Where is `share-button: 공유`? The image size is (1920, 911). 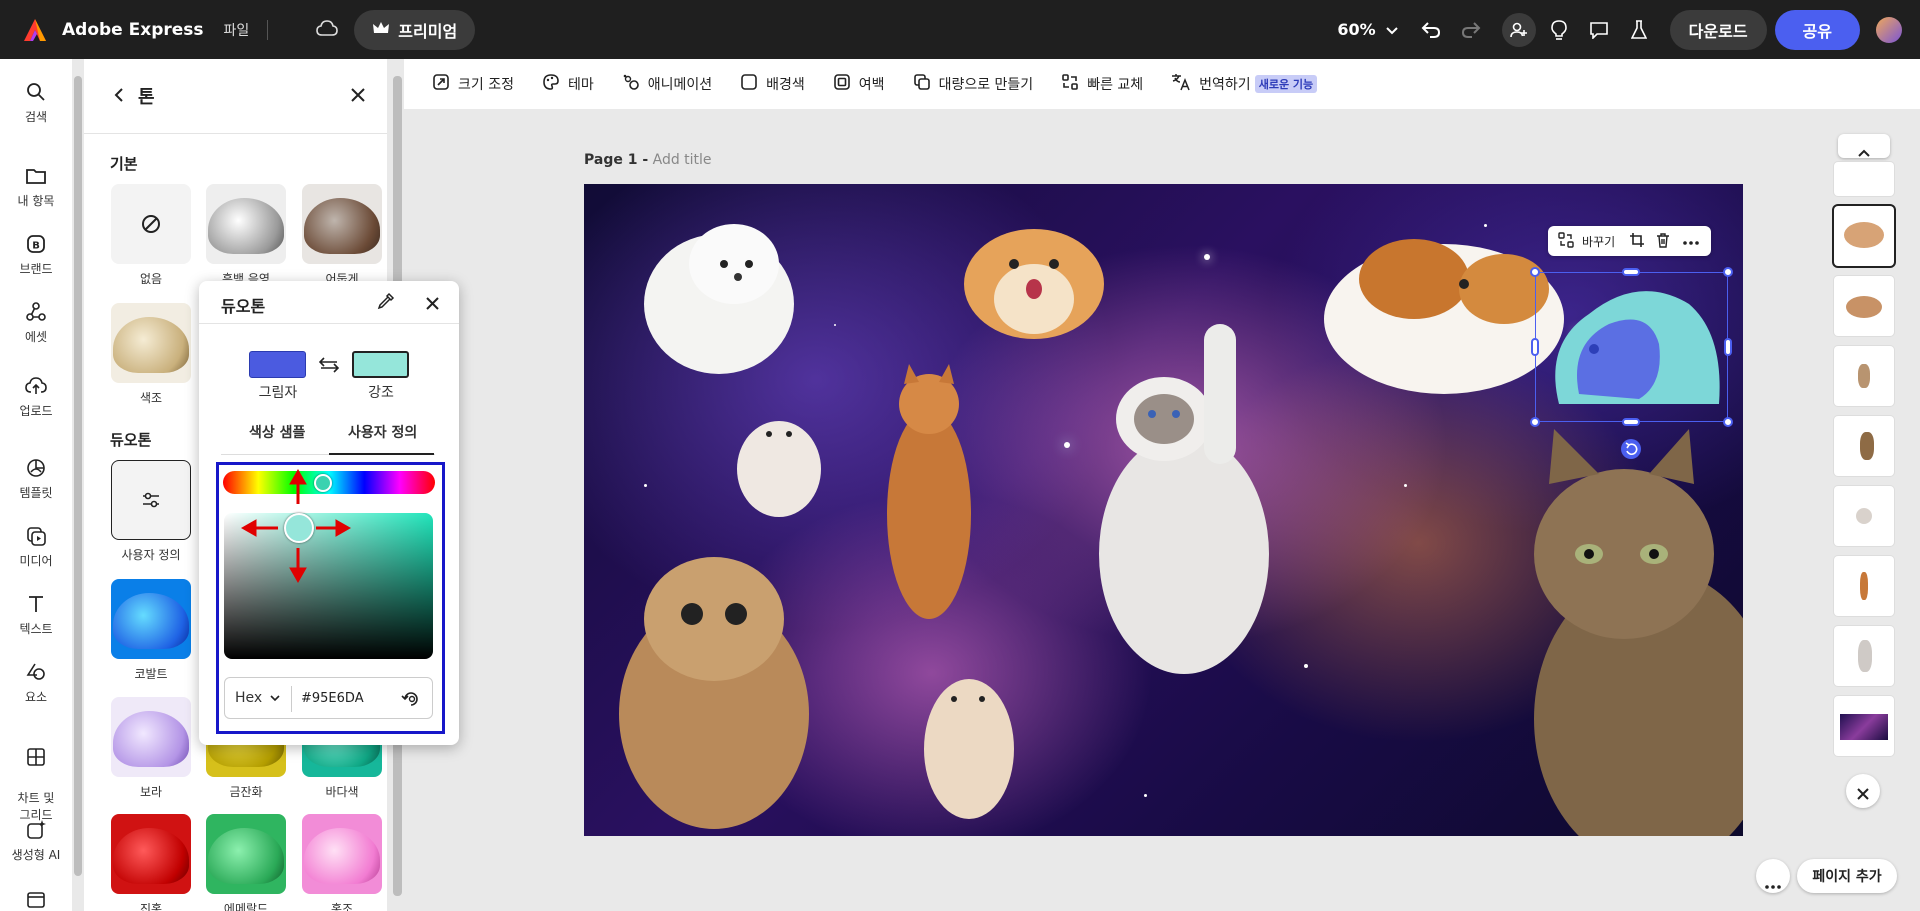 share-button: 공유 is located at coordinates (1817, 29).